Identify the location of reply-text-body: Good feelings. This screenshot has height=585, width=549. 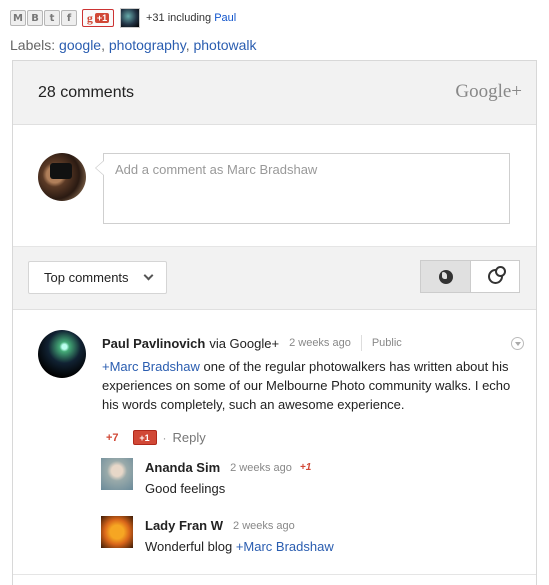
(185, 488).